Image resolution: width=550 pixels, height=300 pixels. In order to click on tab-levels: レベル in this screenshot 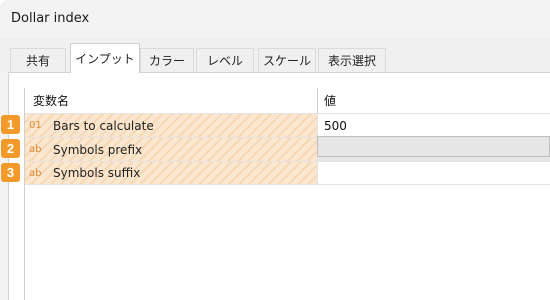, I will do `click(225, 60)`.